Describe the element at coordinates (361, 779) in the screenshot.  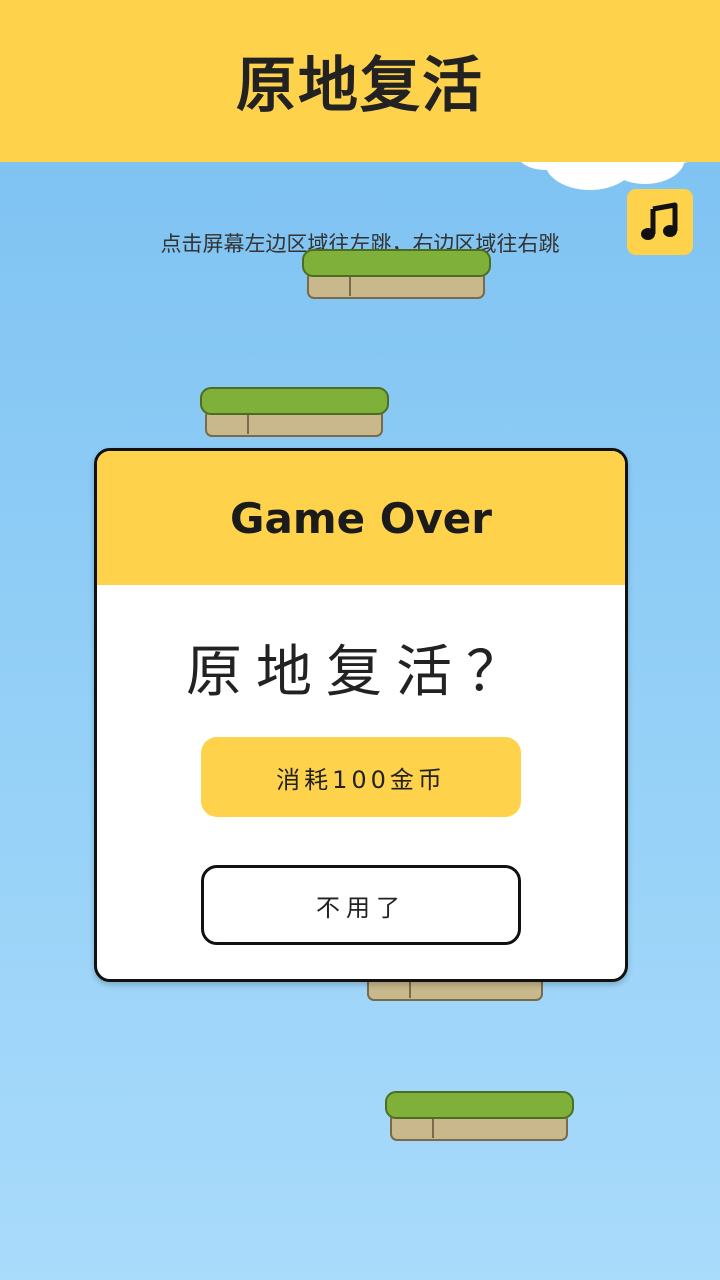
I see `revive-button-label: 消耗100金币` at that location.